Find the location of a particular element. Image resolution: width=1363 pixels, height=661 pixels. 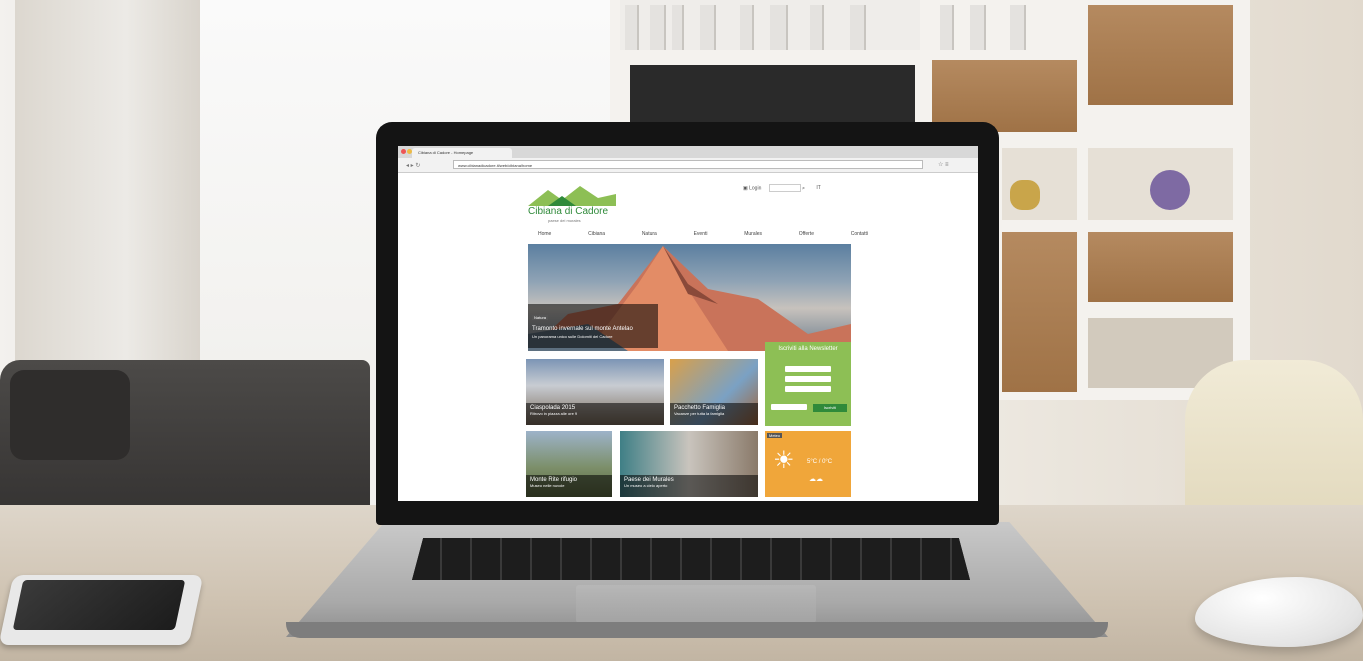

hero-title: Tramonto invernale sul monte Antelao is located at coordinates (593, 329).